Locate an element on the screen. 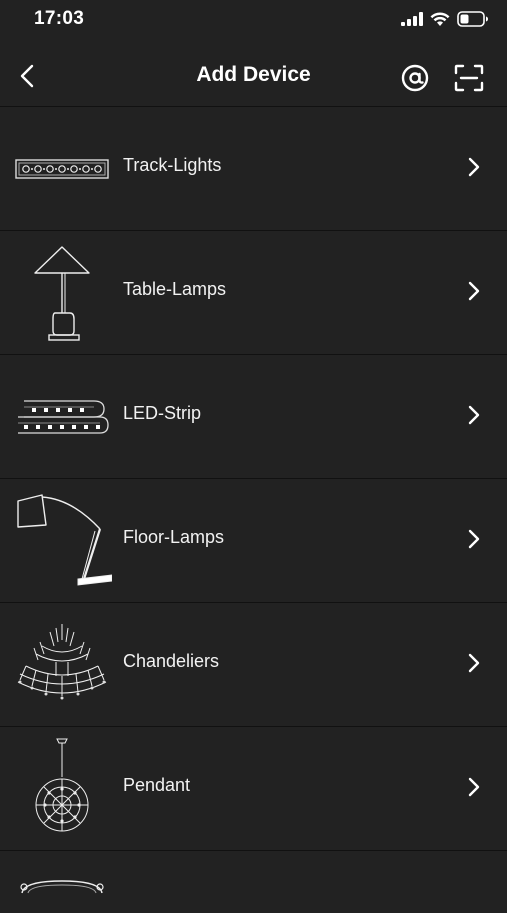 The width and height of the screenshot is (507, 913). device-row-track-lights: Track-Lights is located at coordinates (253, 168).